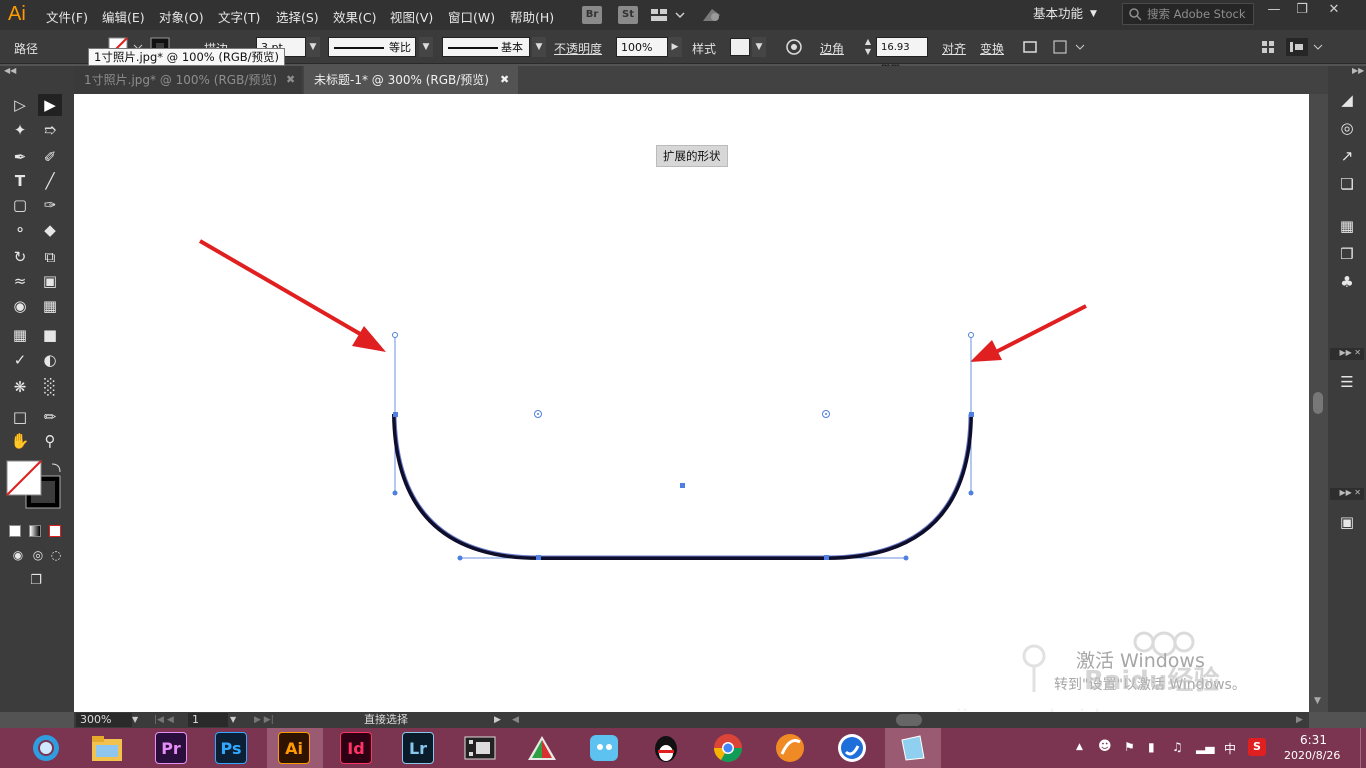  Describe the element at coordinates (471, 16) in the screenshot. I see `menu-window: 窗口(W)` at that location.